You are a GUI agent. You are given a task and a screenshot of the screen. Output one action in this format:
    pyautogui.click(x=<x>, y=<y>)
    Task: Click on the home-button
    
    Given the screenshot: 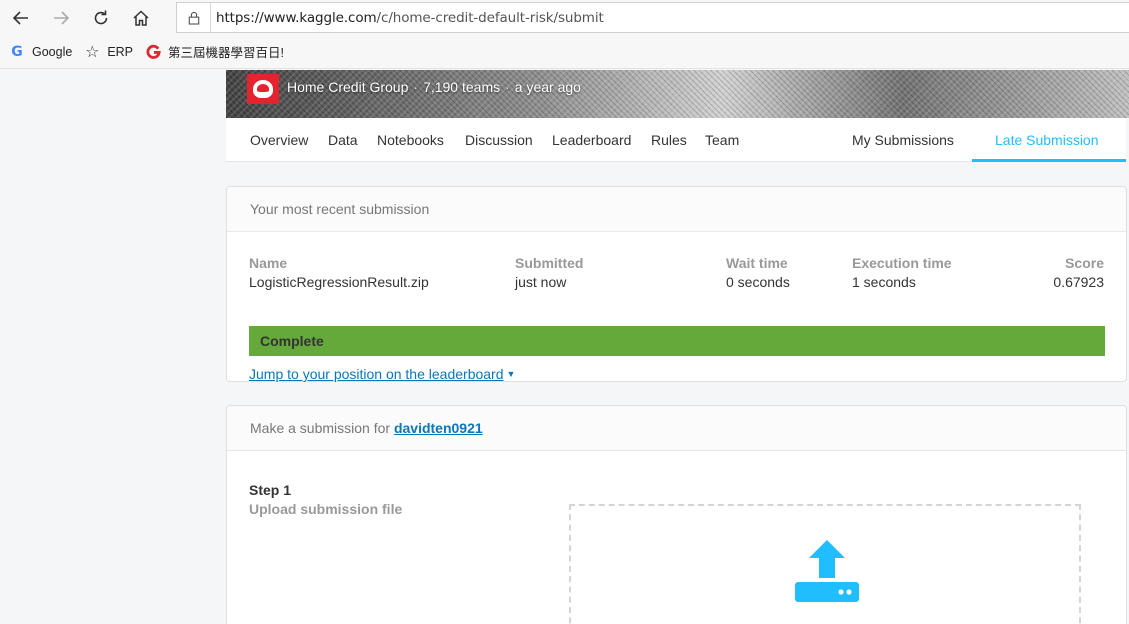 What is the action you would take?
    pyautogui.click(x=141, y=18)
    